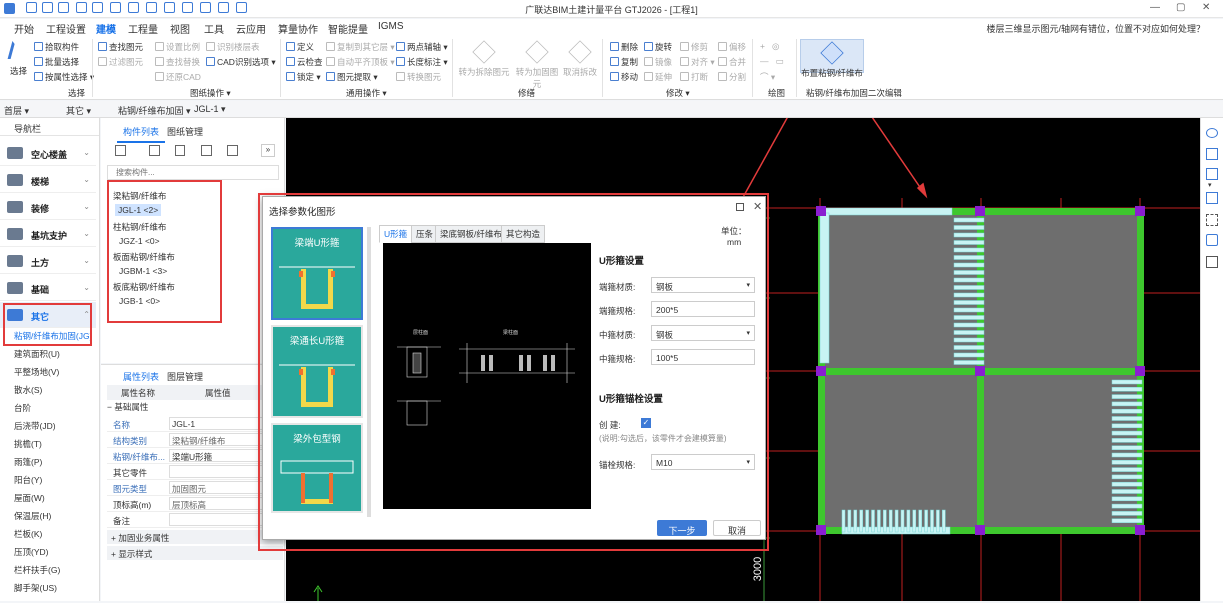  What do you see at coordinates (732, 62) in the screenshot?
I see `merge-button: 合并` at bounding box center [732, 62].